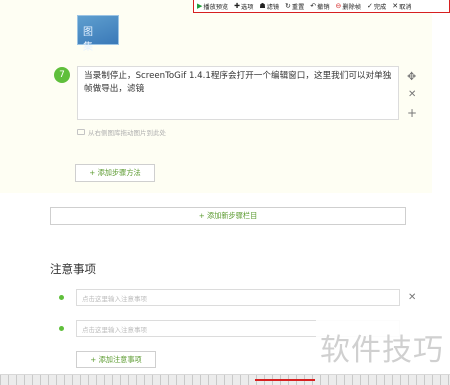 Image resolution: width=450 pixels, height=385 pixels. I want to click on timeline-selection-marker, so click(285, 380).